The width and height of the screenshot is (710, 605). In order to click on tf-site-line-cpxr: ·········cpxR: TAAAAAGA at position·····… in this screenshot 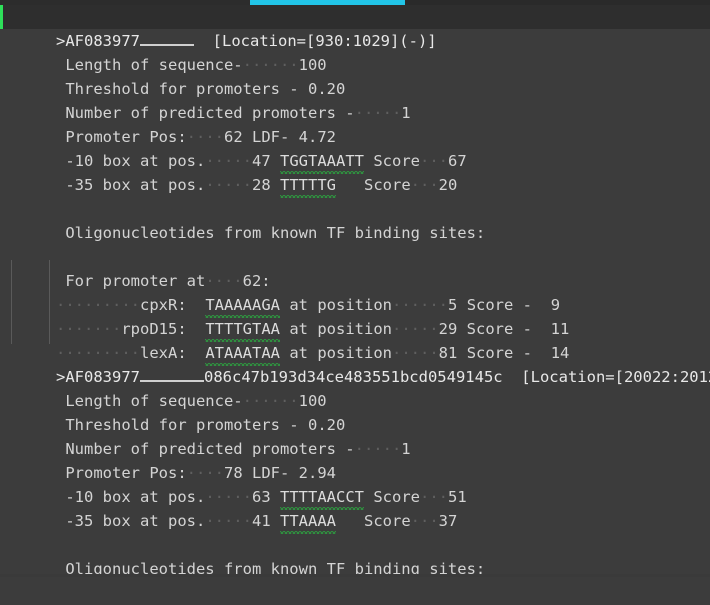, I will do `click(355, 293)`.